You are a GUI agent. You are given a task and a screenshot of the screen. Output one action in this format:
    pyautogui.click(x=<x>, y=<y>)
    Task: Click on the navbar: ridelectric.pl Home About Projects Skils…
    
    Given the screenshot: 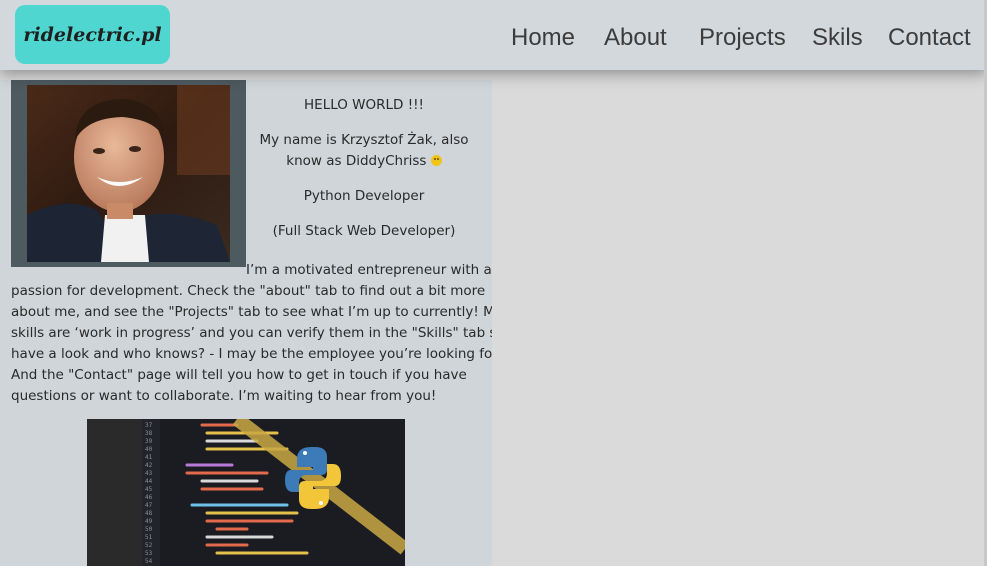 What is the action you would take?
    pyautogui.click(x=493, y=35)
    